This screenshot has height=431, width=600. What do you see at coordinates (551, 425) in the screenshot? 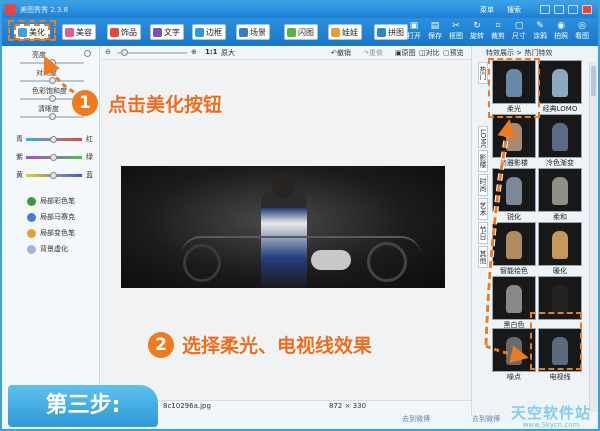
I see `watermark-url: www.Skycn.com` at bounding box center [551, 425].